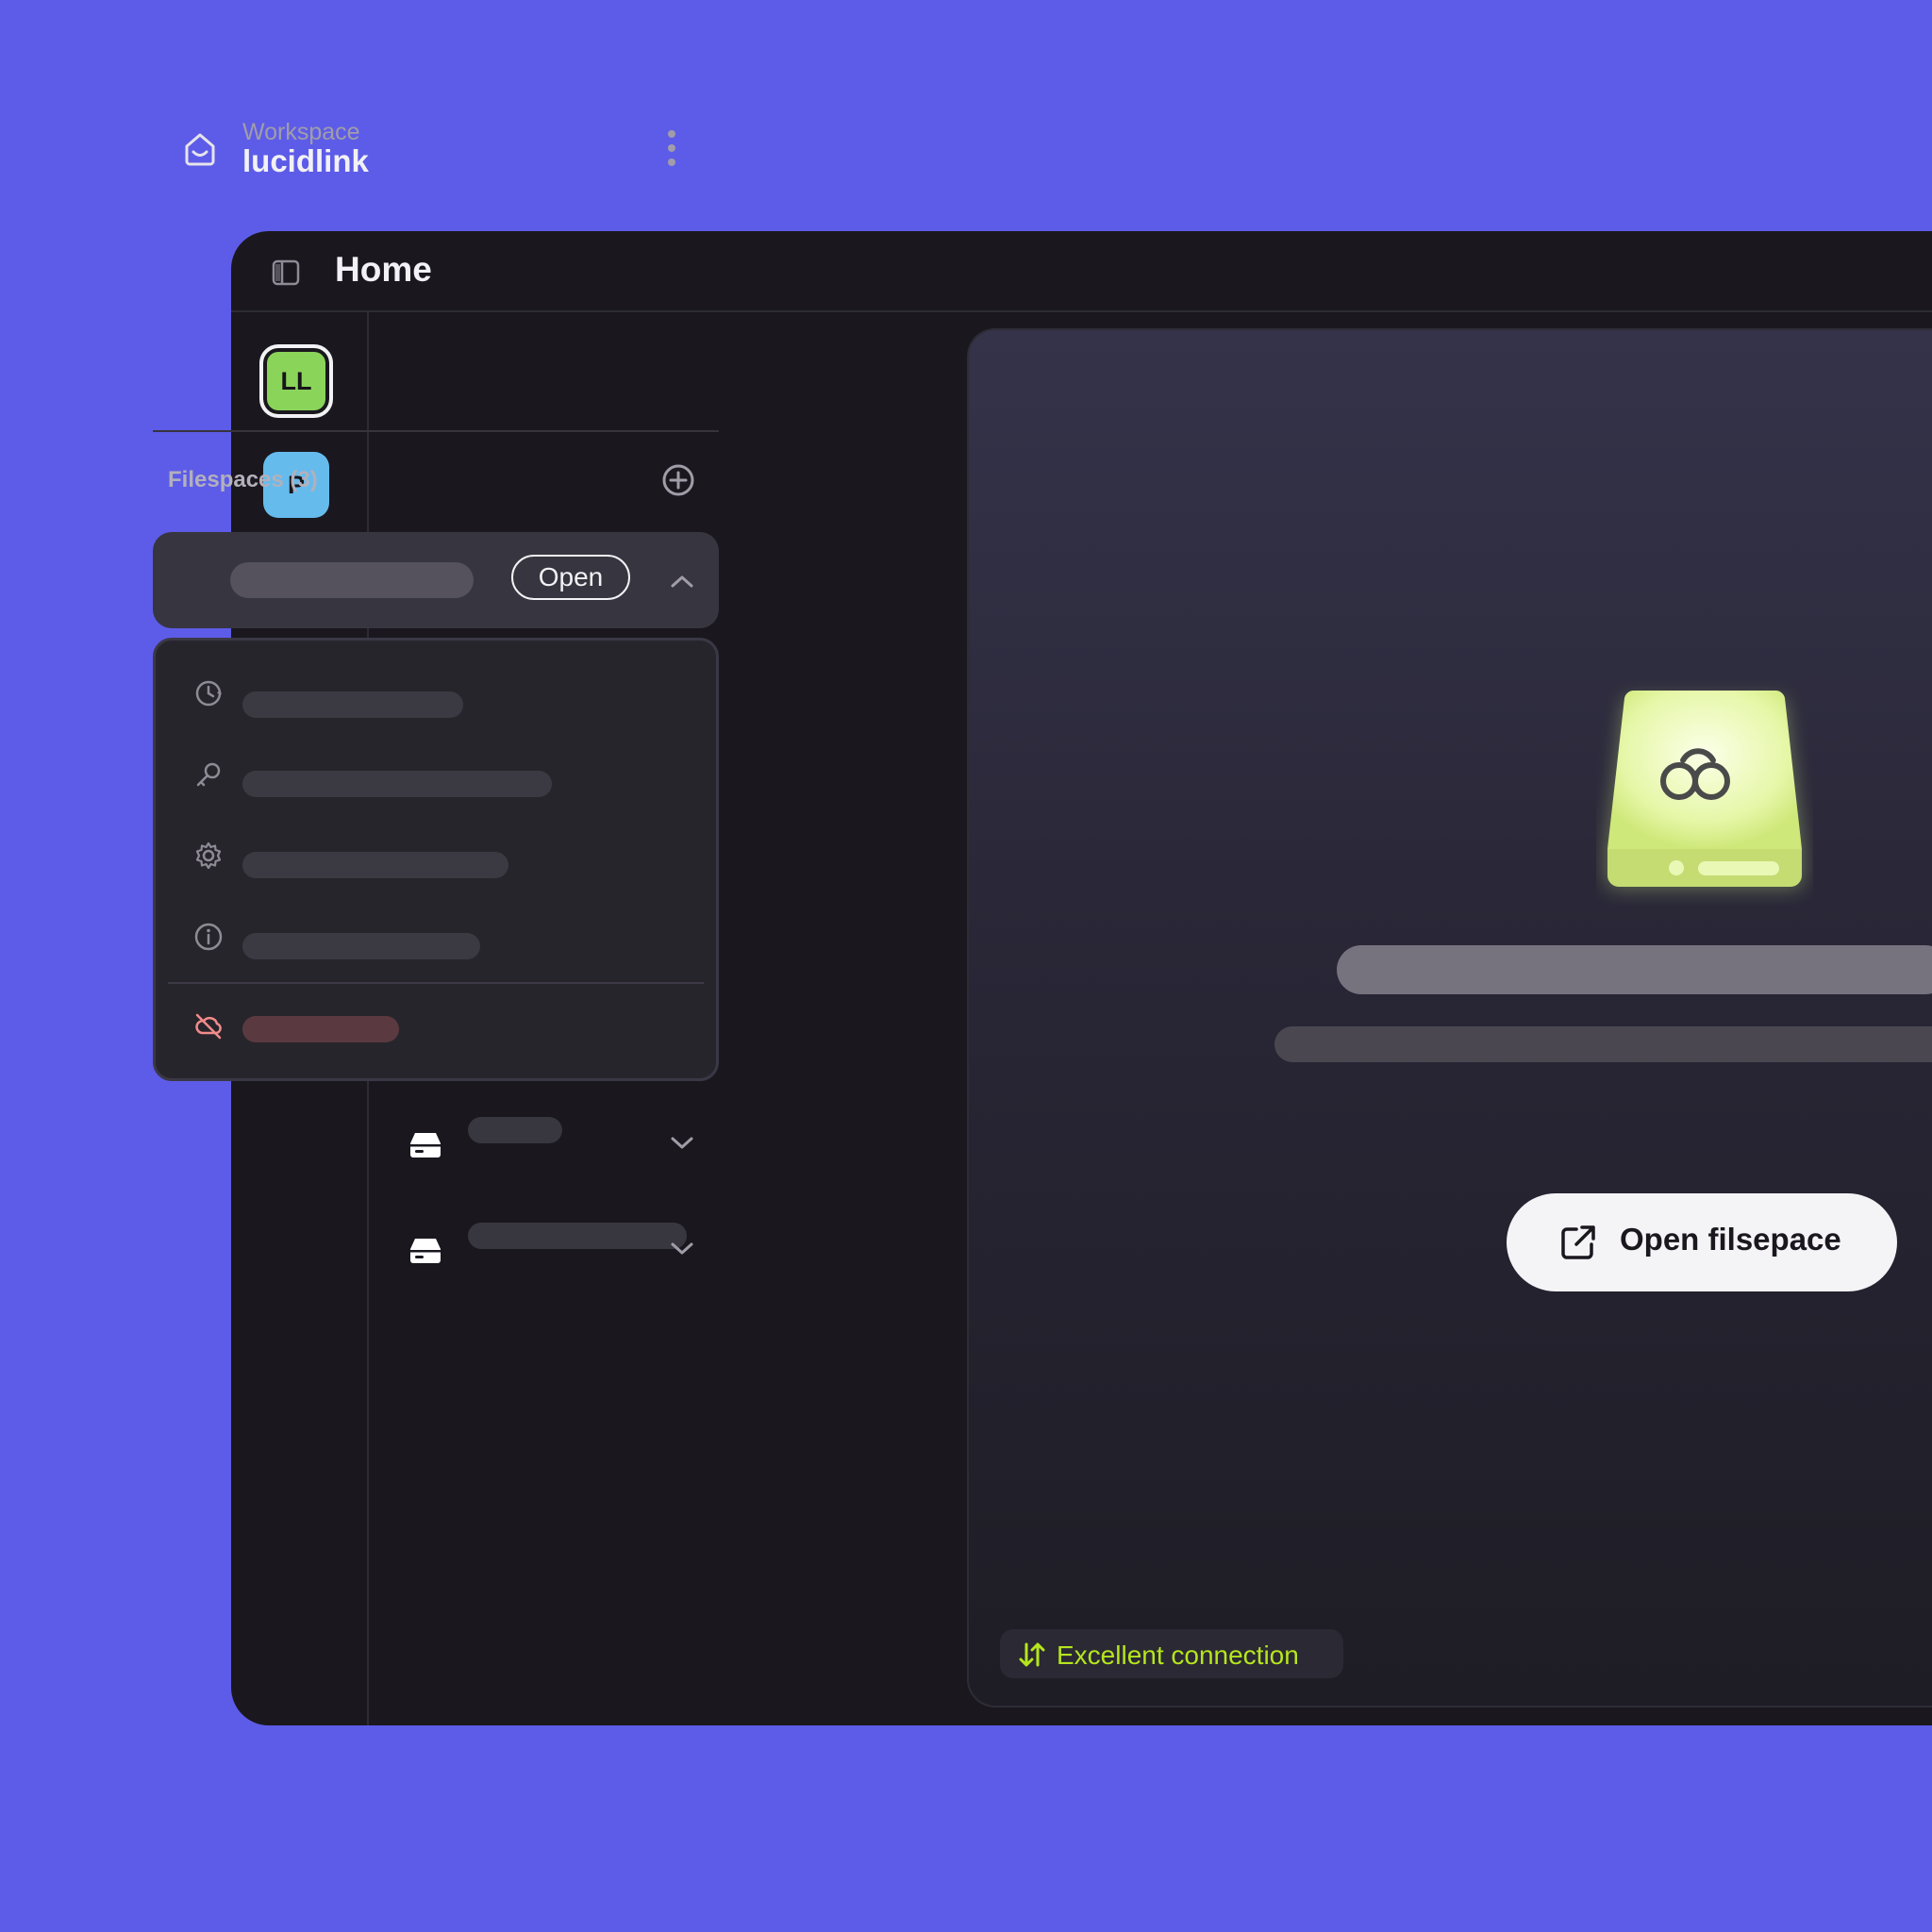 The image size is (1932, 1932). What do you see at coordinates (1731, 1239) in the screenshot?
I see `open-filespace-label: Open filsepace` at bounding box center [1731, 1239].